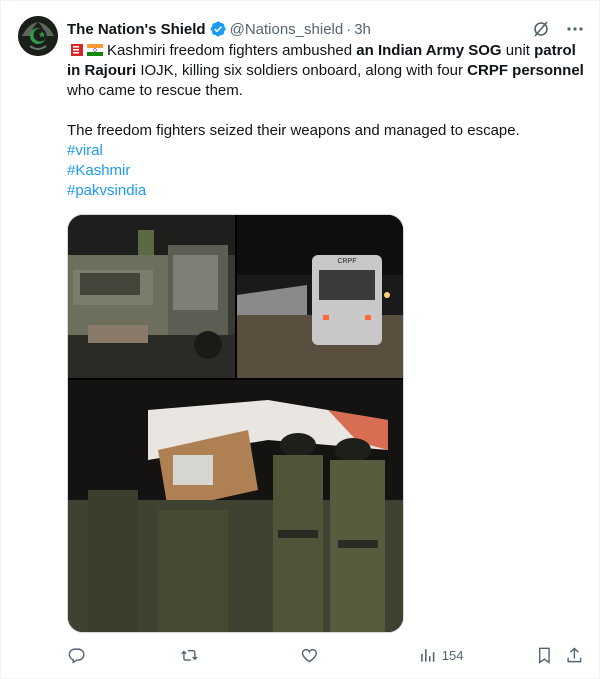 The height and width of the screenshot is (679, 600). Describe the element at coordinates (155, 90) in the screenshot. I see `text-segment: who came to rescue them.` at that location.